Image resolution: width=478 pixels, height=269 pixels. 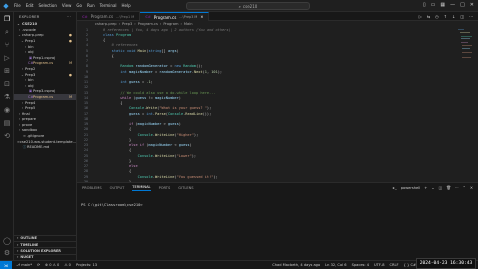 What do you see at coordinates (30, 5) in the screenshot?
I see `menu-edit: Edit` at bounding box center [30, 5].